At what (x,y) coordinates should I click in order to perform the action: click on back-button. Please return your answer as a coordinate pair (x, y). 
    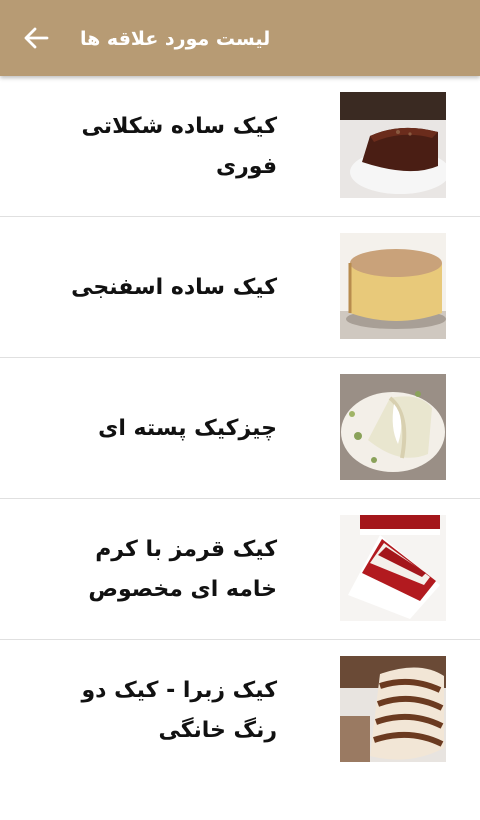
    Looking at the image, I should click on (36, 38).